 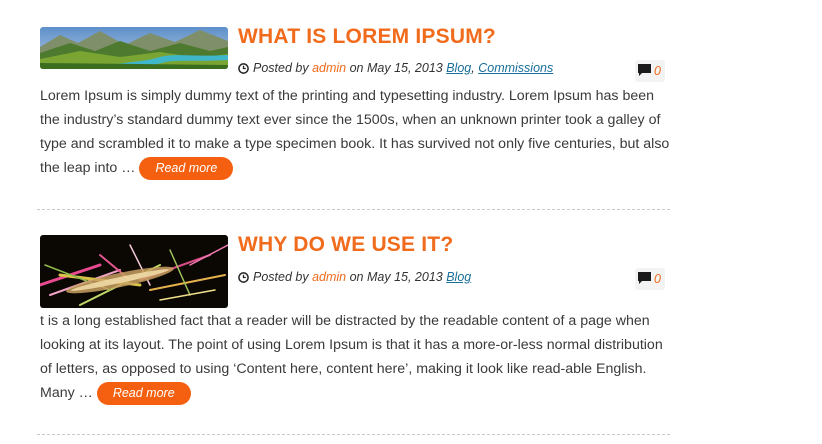 I want to click on post-meta: Posted by admin on May 15, 2013 Blog, so click(x=354, y=278).